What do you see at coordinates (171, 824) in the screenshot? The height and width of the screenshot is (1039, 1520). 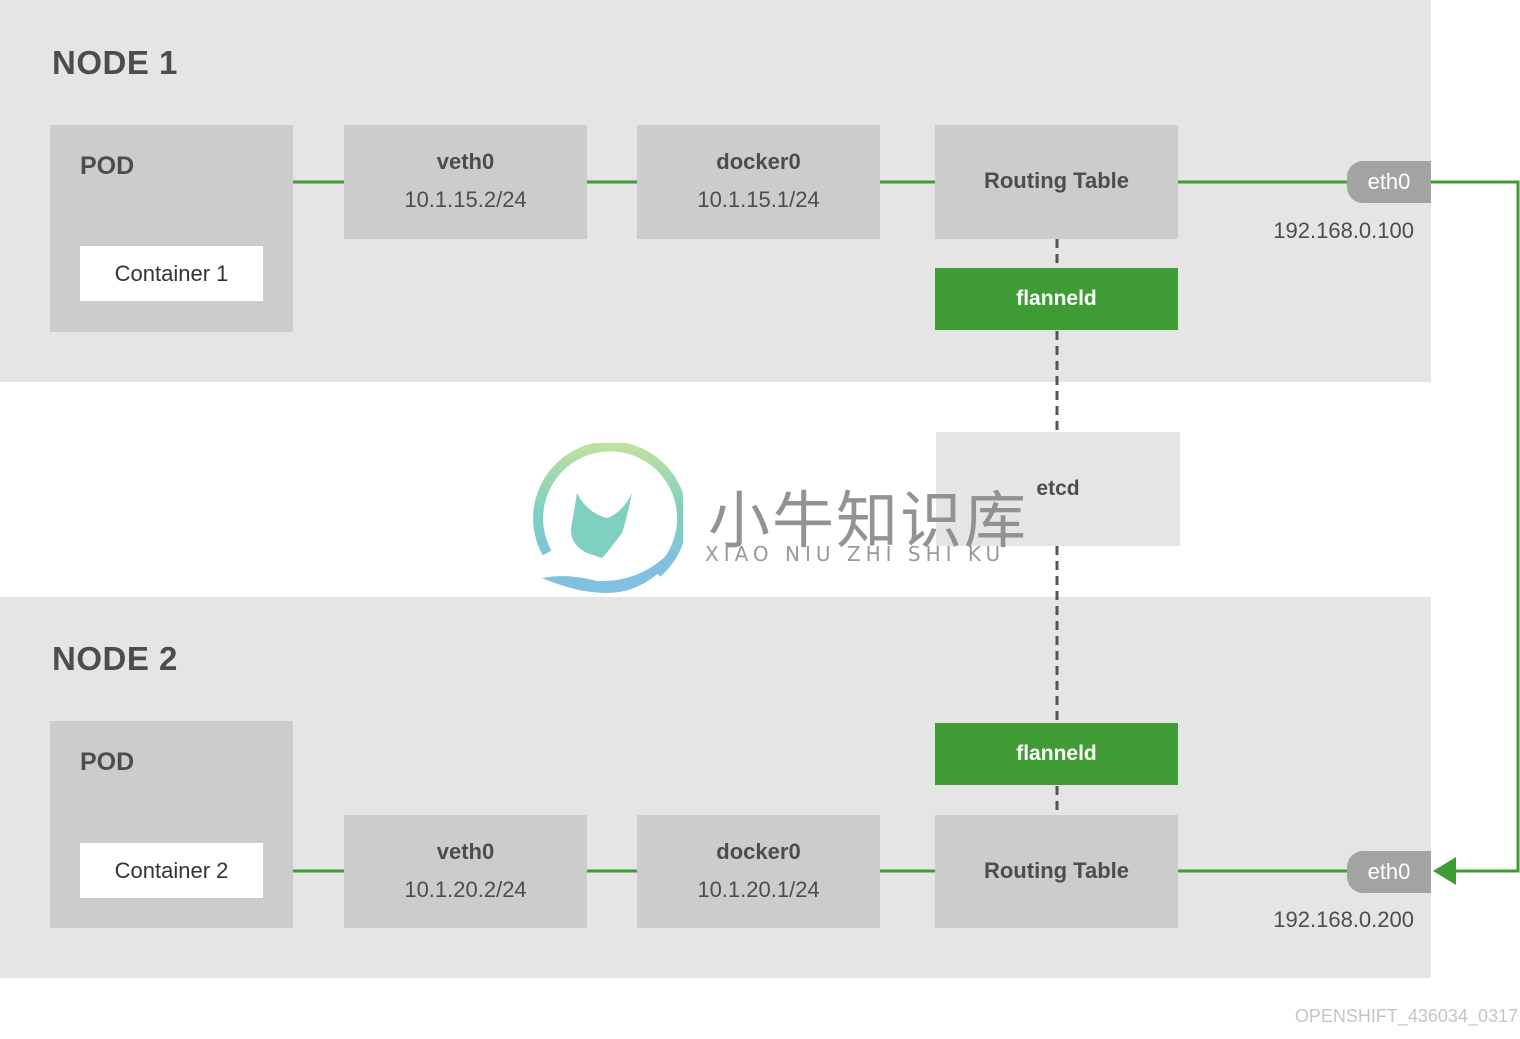 I see `pod-2: POD Container 2` at bounding box center [171, 824].